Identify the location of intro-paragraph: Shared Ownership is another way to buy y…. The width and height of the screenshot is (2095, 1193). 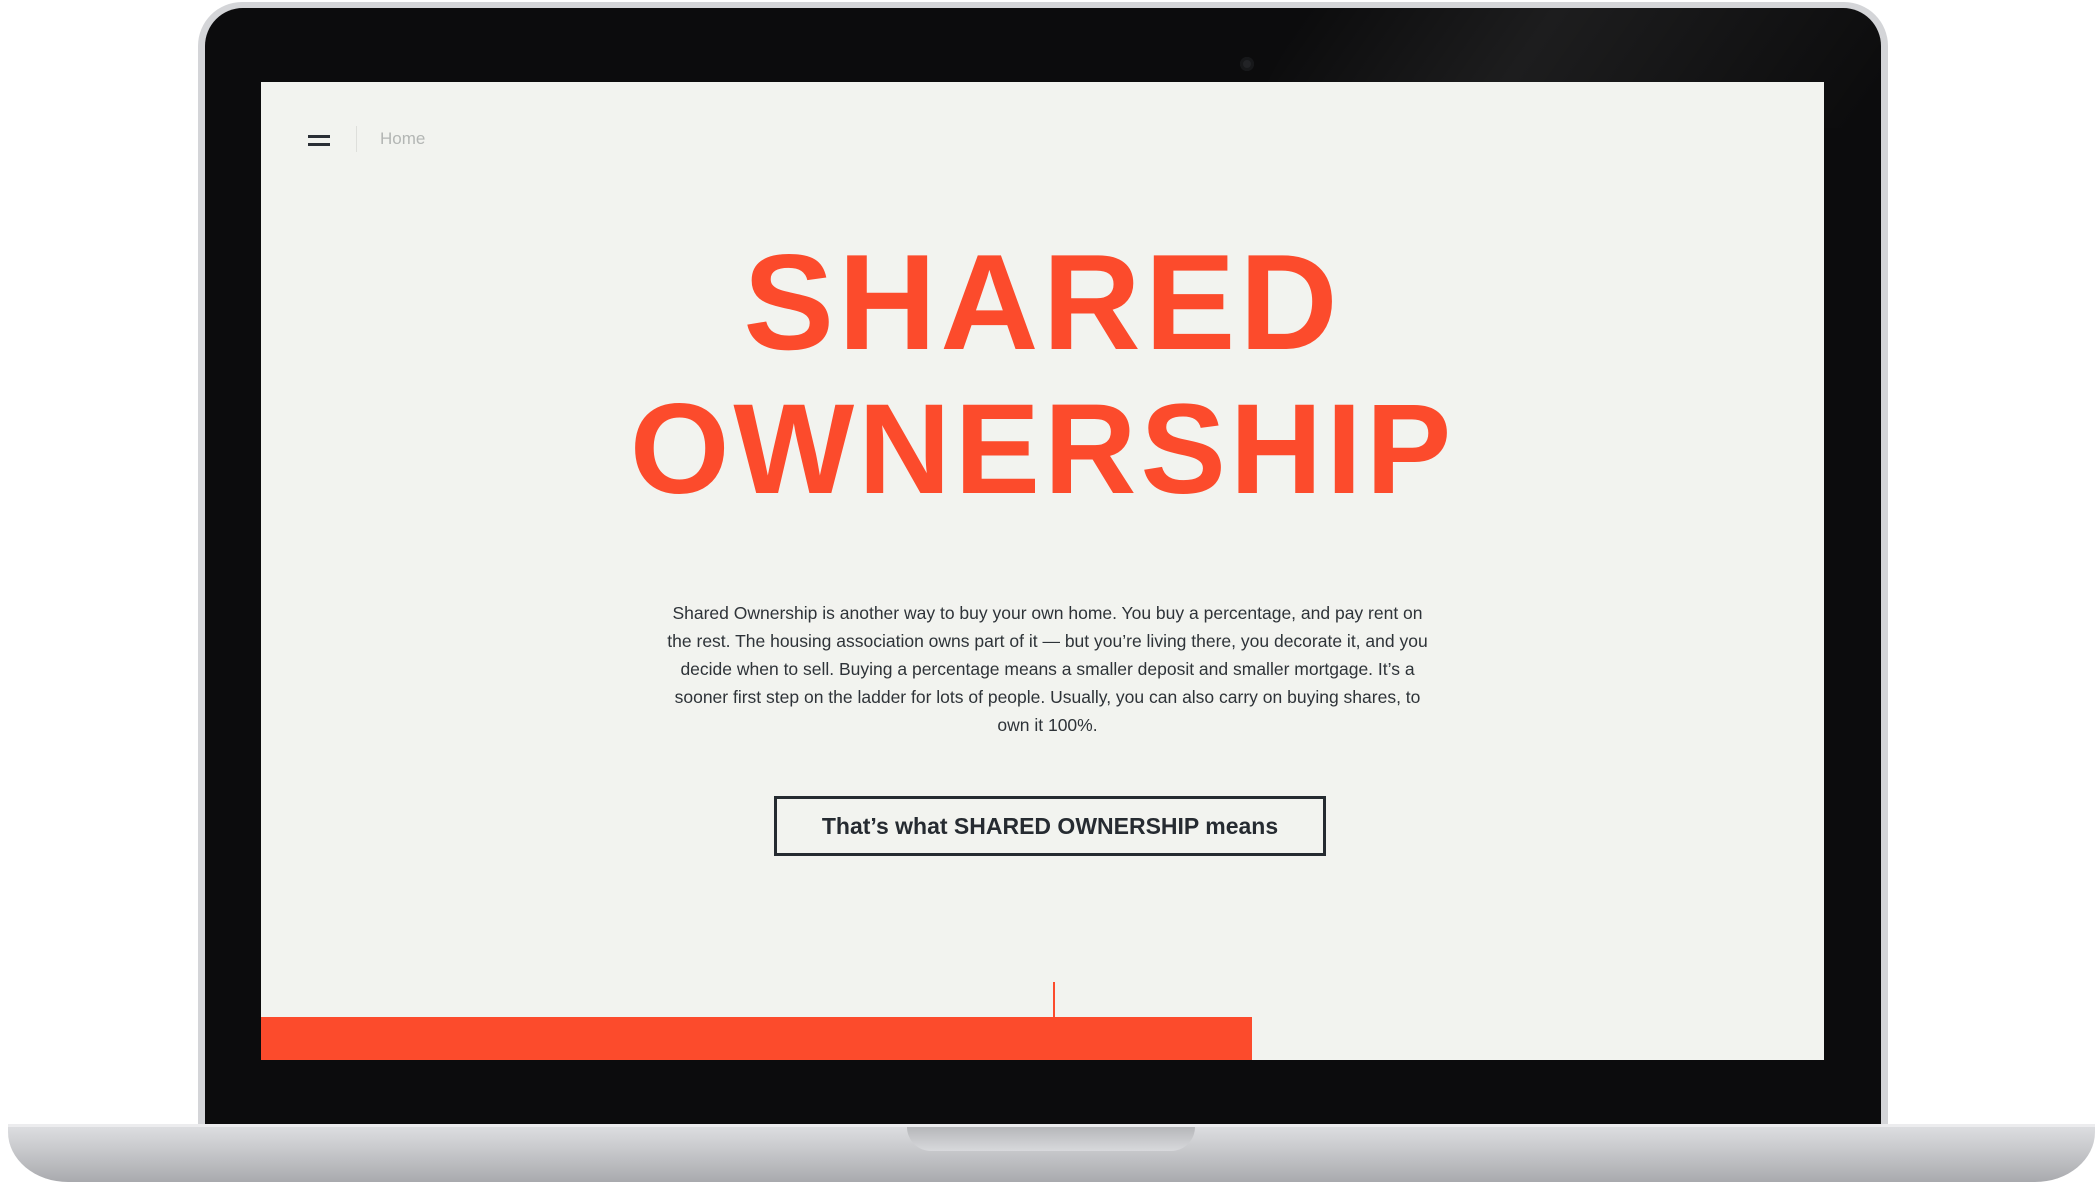
(1047, 669).